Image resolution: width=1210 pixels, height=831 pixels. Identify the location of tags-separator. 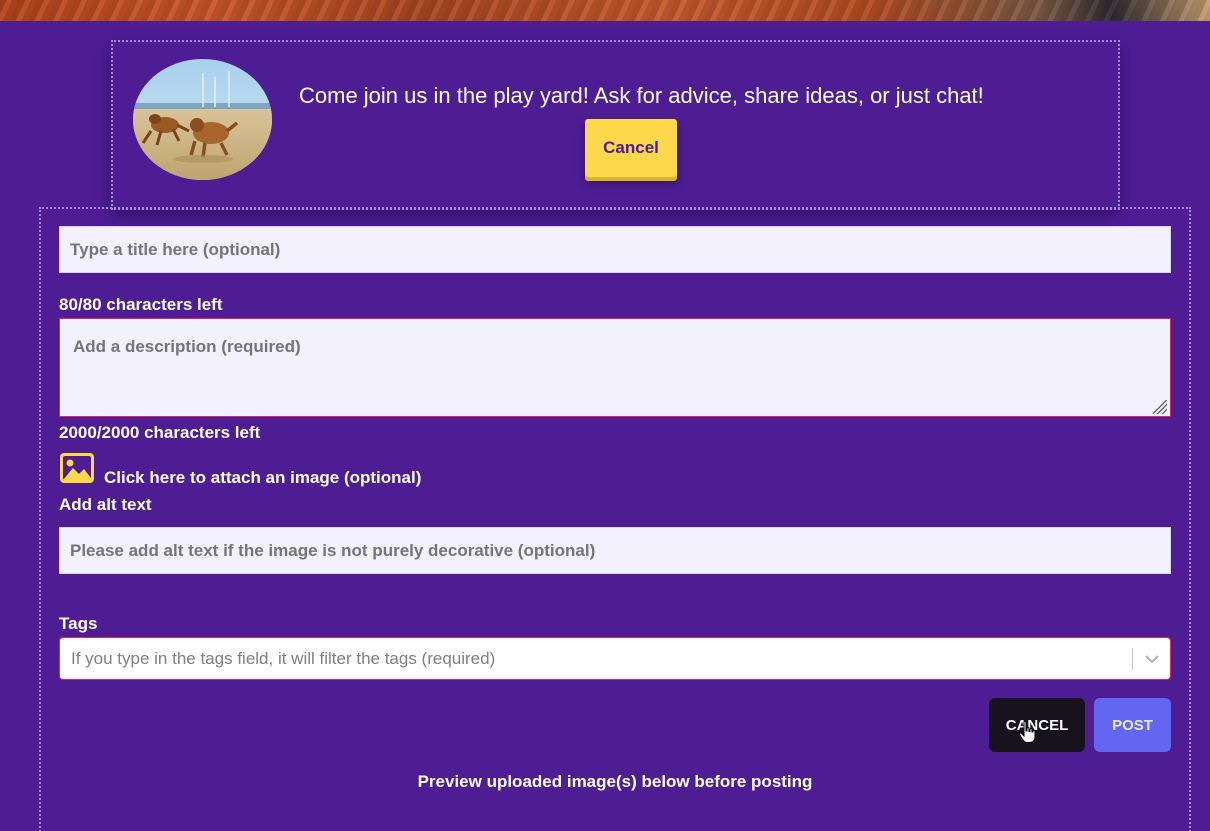
(1132, 659).